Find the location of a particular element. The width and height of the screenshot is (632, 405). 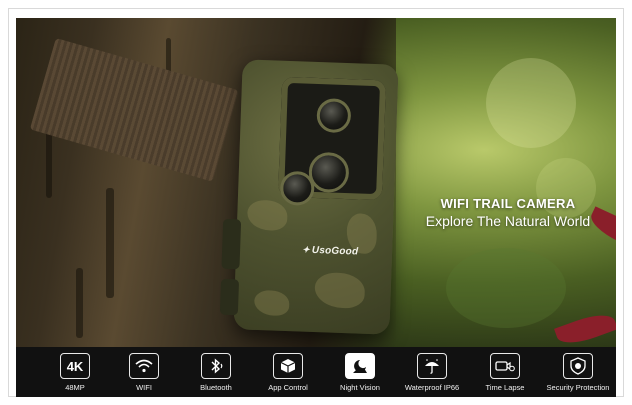

security-icon is located at coordinates (578, 366).